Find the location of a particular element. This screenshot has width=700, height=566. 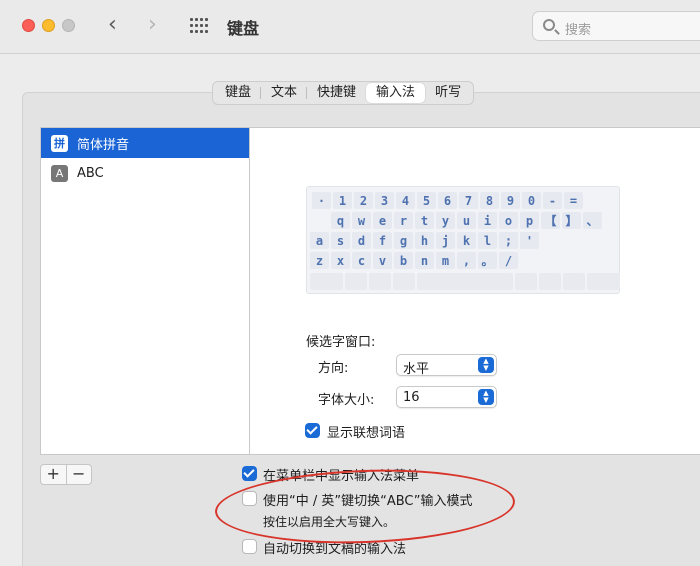

show-input-menu-checkbox is located at coordinates (249, 473).